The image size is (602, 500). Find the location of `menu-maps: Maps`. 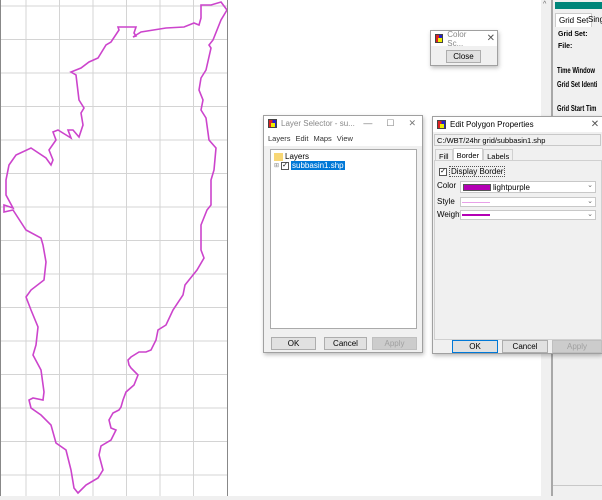

menu-maps: Maps is located at coordinates (322, 138).